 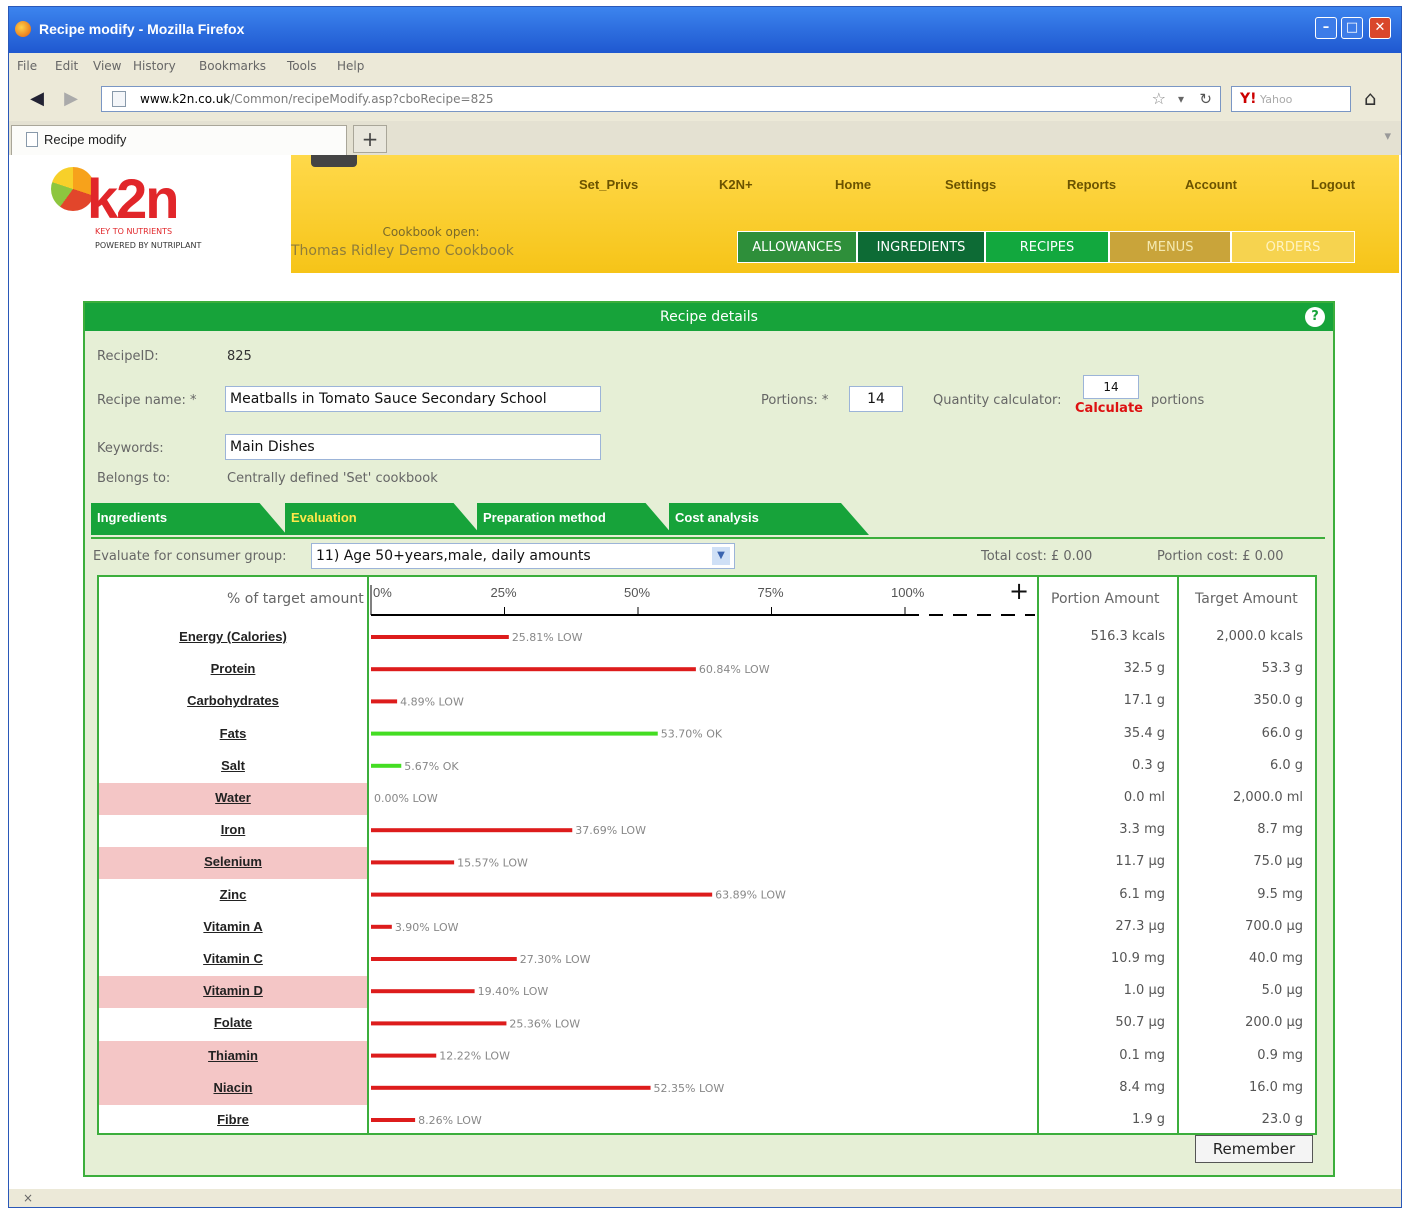 What do you see at coordinates (1286, 765) in the screenshot?
I see `target-amount: 6.0 g` at bounding box center [1286, 765].